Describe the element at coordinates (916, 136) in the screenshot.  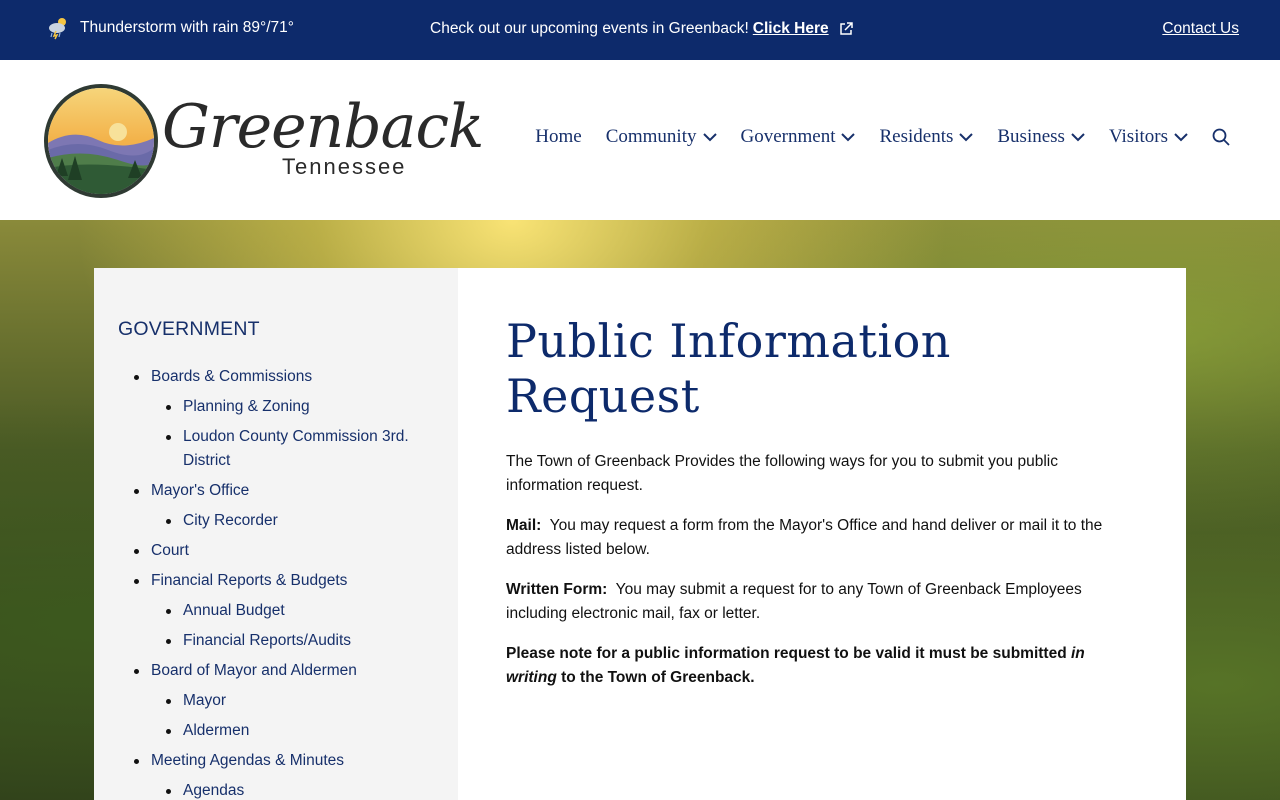
I see `nav-residents-label: Residents` at that location.